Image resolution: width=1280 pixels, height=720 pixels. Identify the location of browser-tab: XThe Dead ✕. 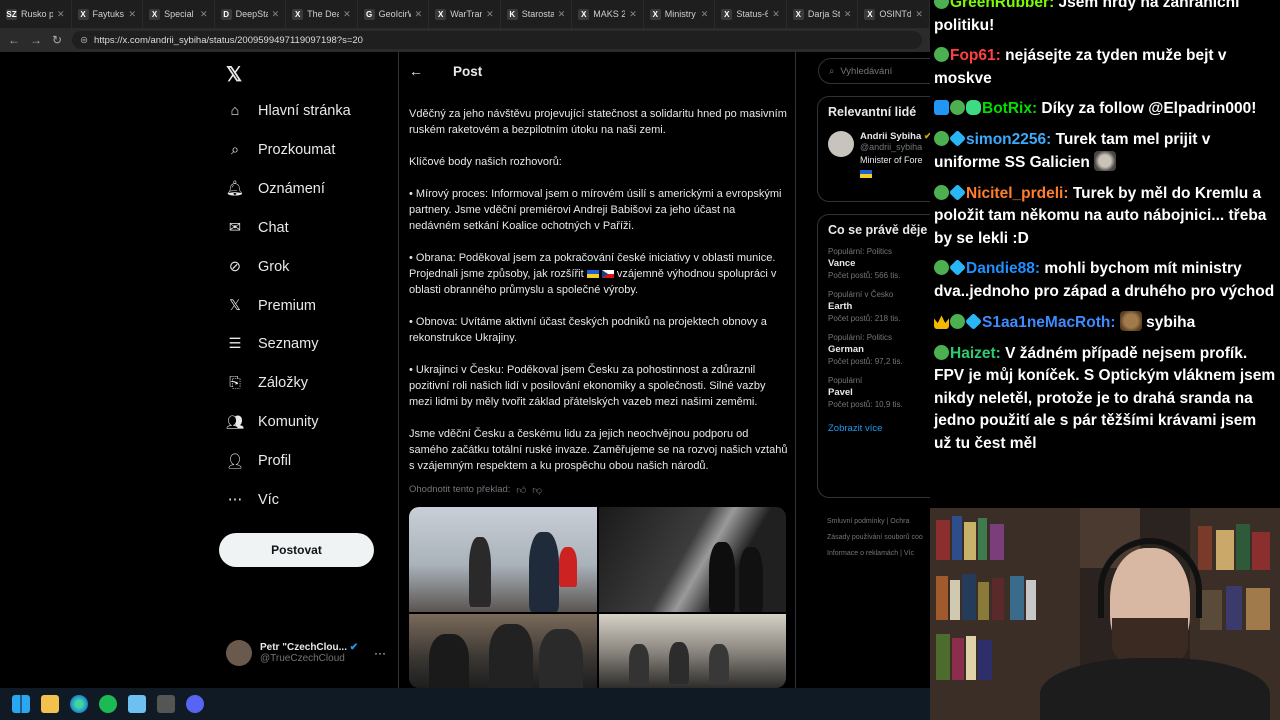
(322, 14).